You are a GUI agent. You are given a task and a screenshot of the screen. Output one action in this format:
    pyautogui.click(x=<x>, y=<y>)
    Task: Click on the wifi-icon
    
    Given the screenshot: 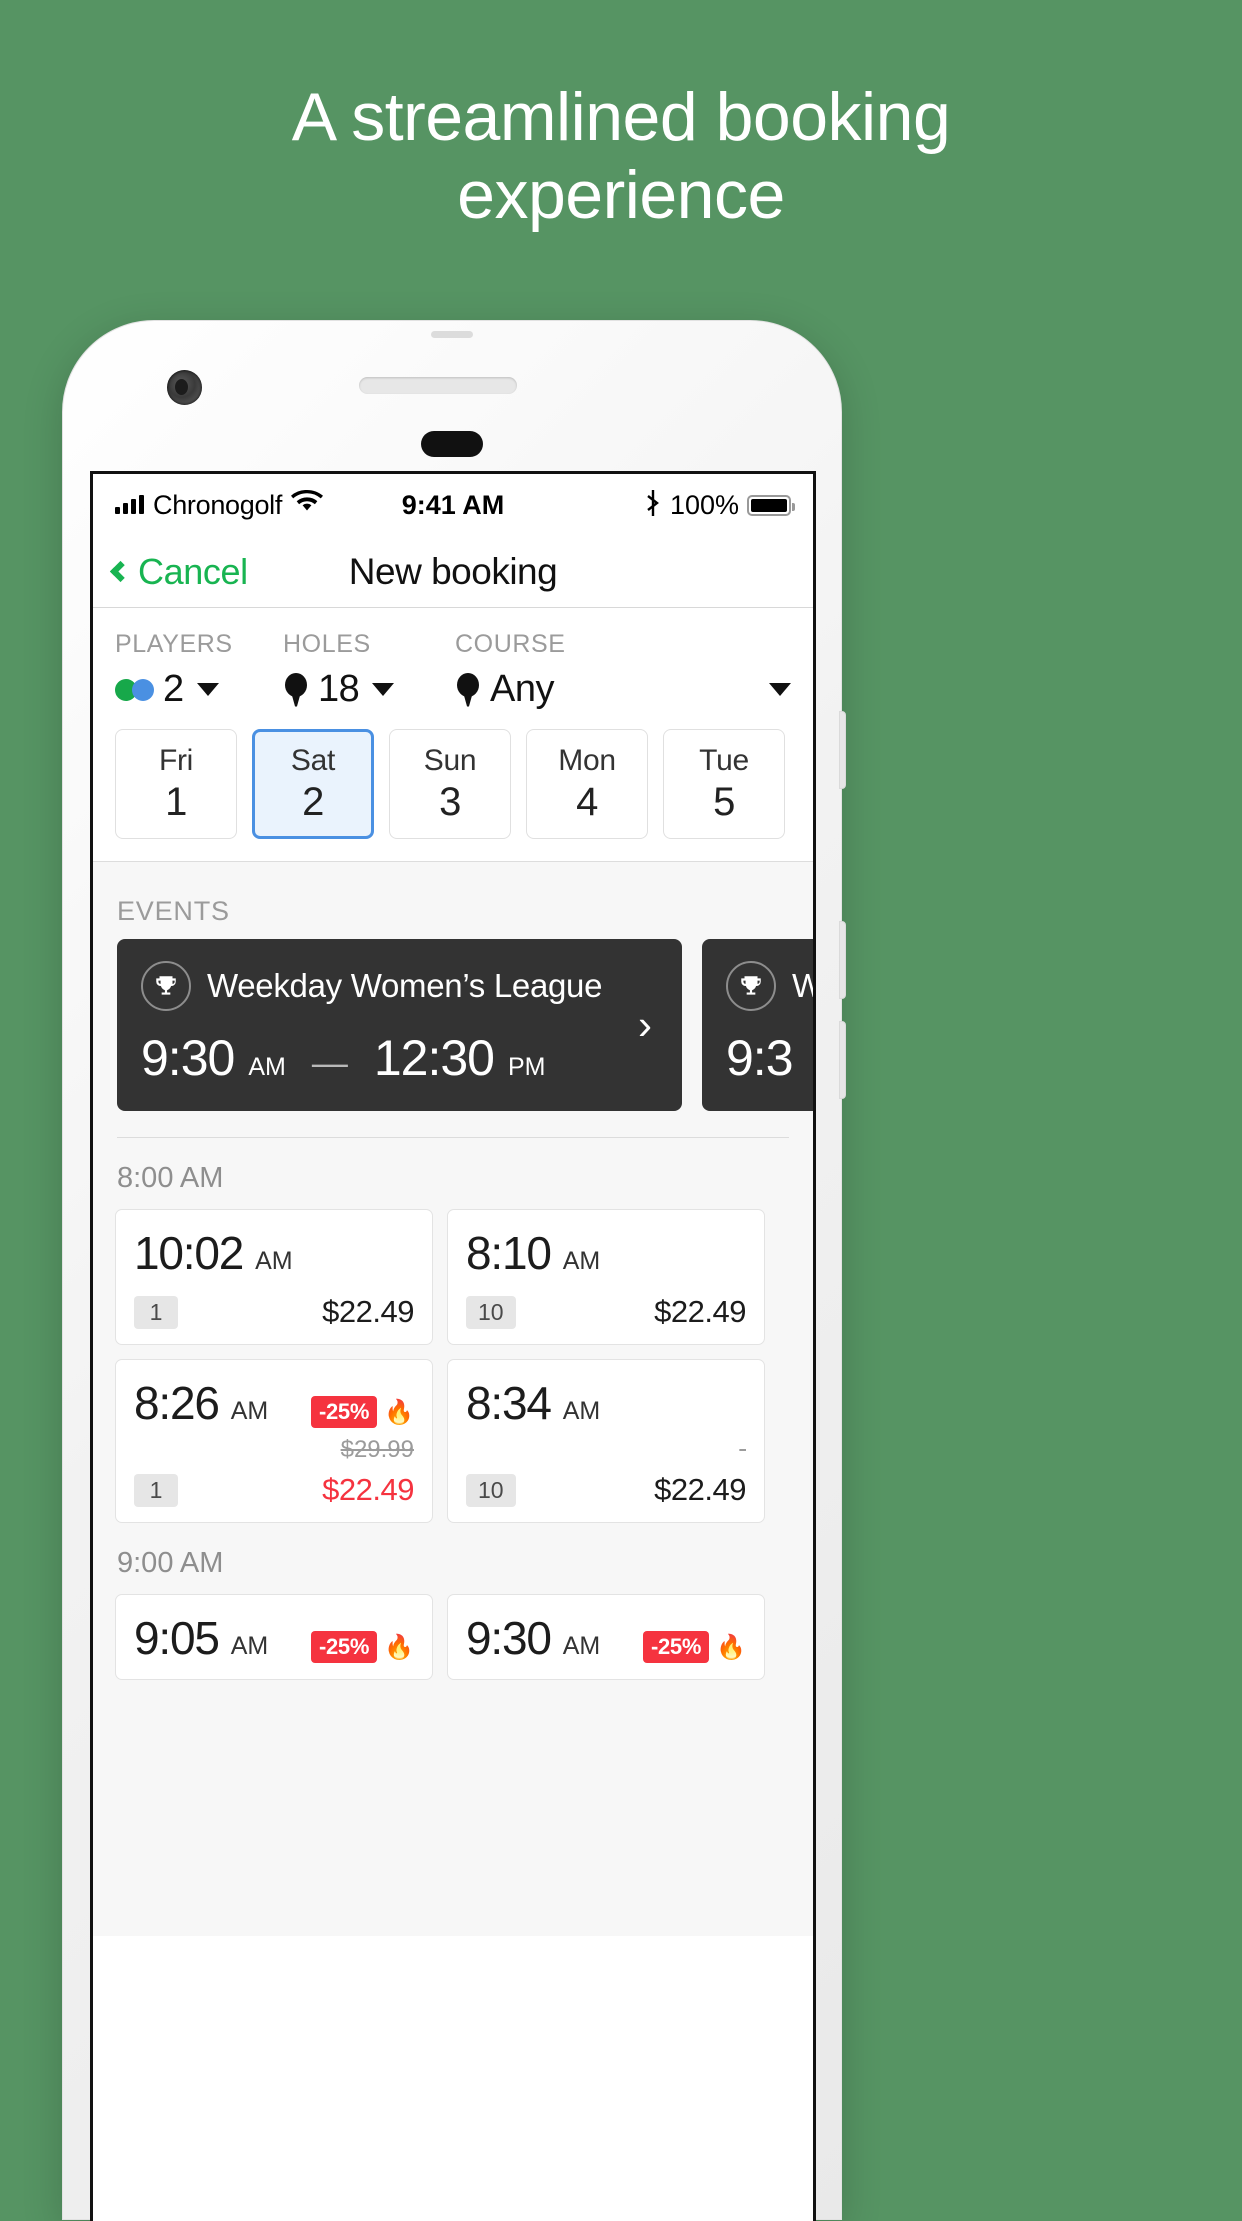 What is the action you would take?
    pyautogui.click(x=307, y=505)
    